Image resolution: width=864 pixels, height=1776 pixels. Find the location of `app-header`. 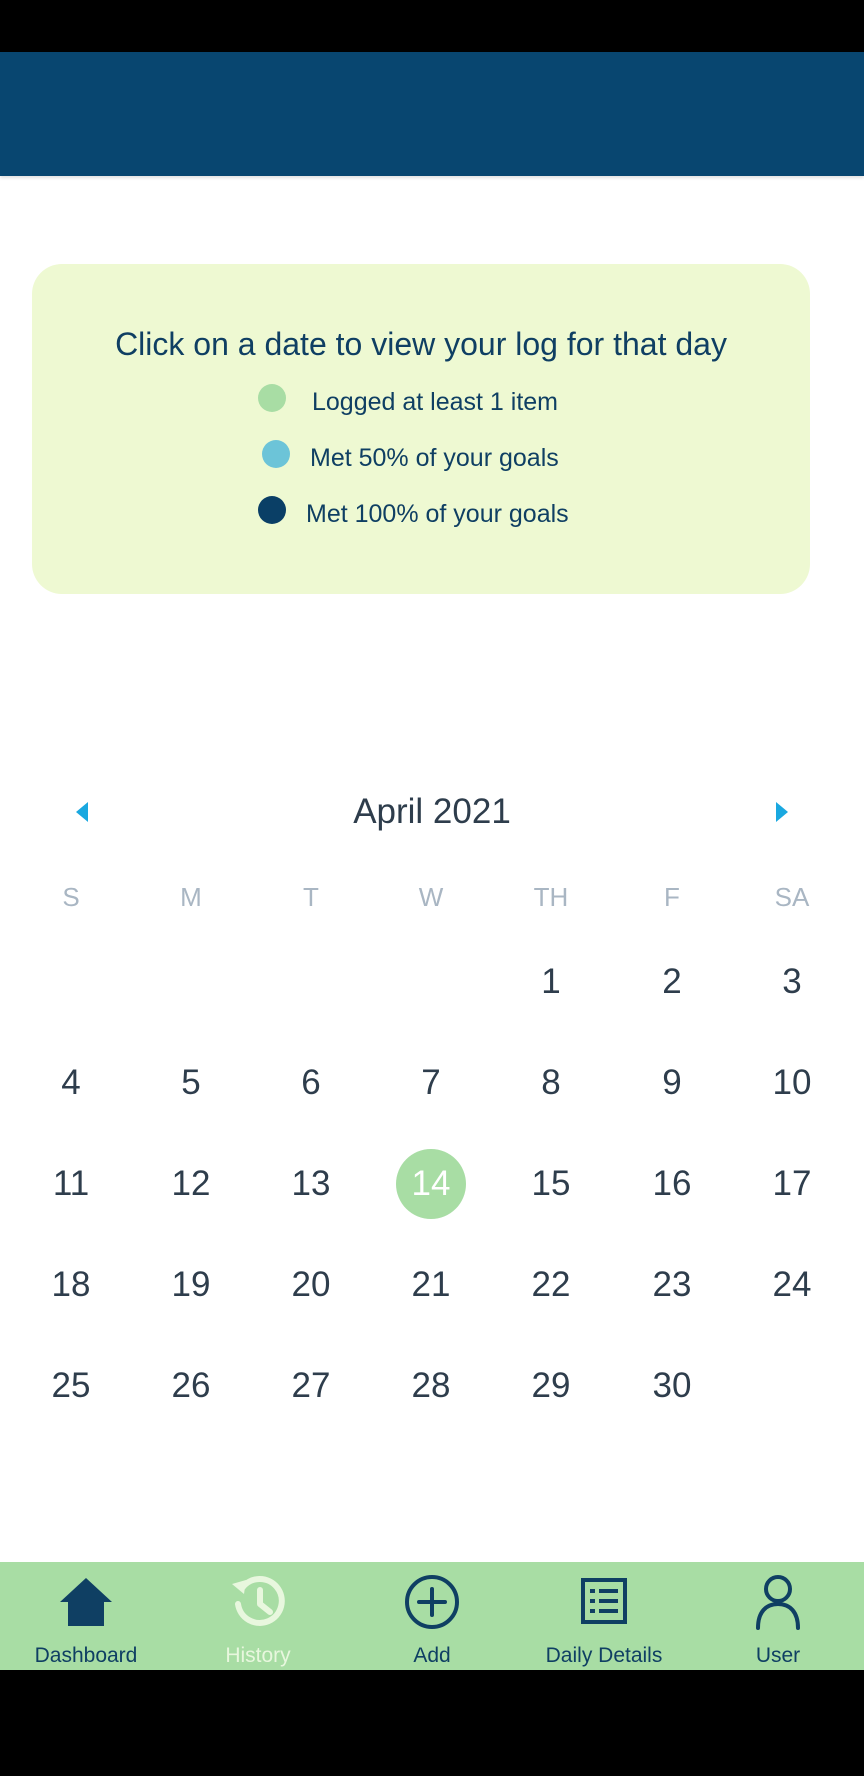

app-header is located at coordinates (432, 114).